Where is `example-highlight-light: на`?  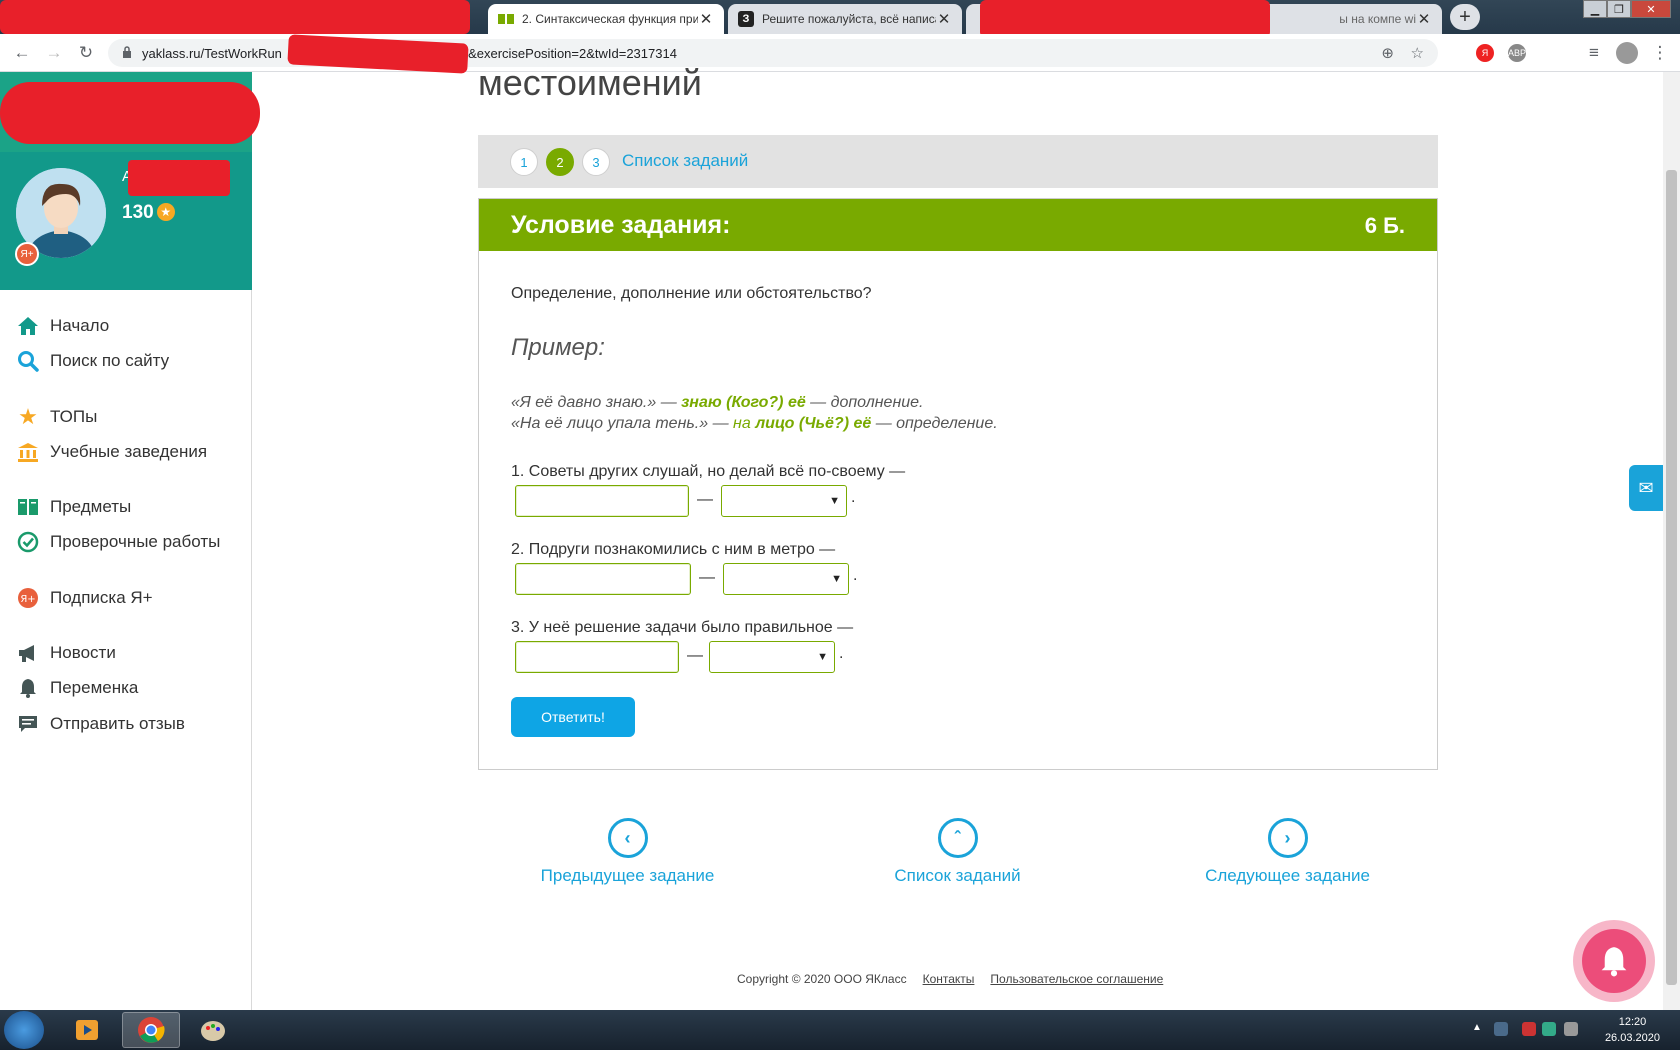 example-highlight-light: на is located at coordinates (744, 423).